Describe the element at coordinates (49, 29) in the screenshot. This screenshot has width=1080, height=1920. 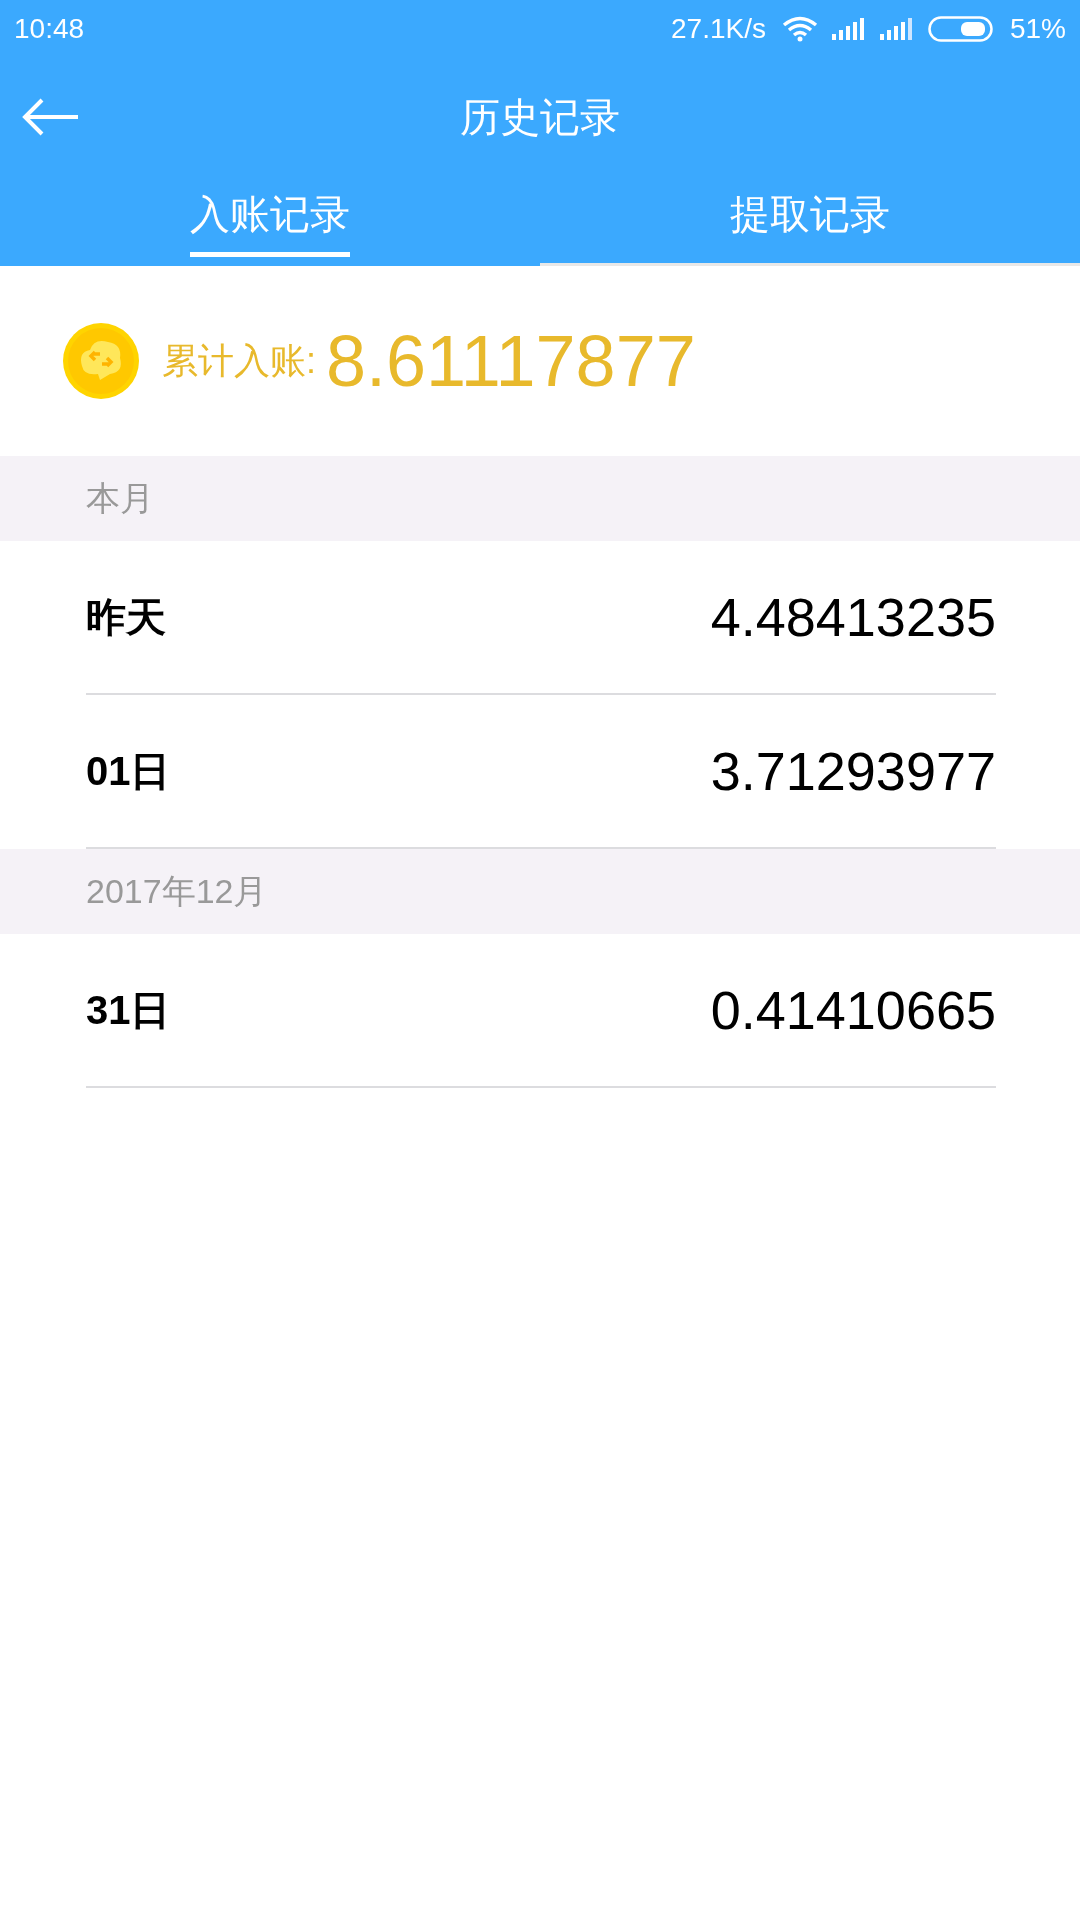
I see `status-time: 10:48` at that location.